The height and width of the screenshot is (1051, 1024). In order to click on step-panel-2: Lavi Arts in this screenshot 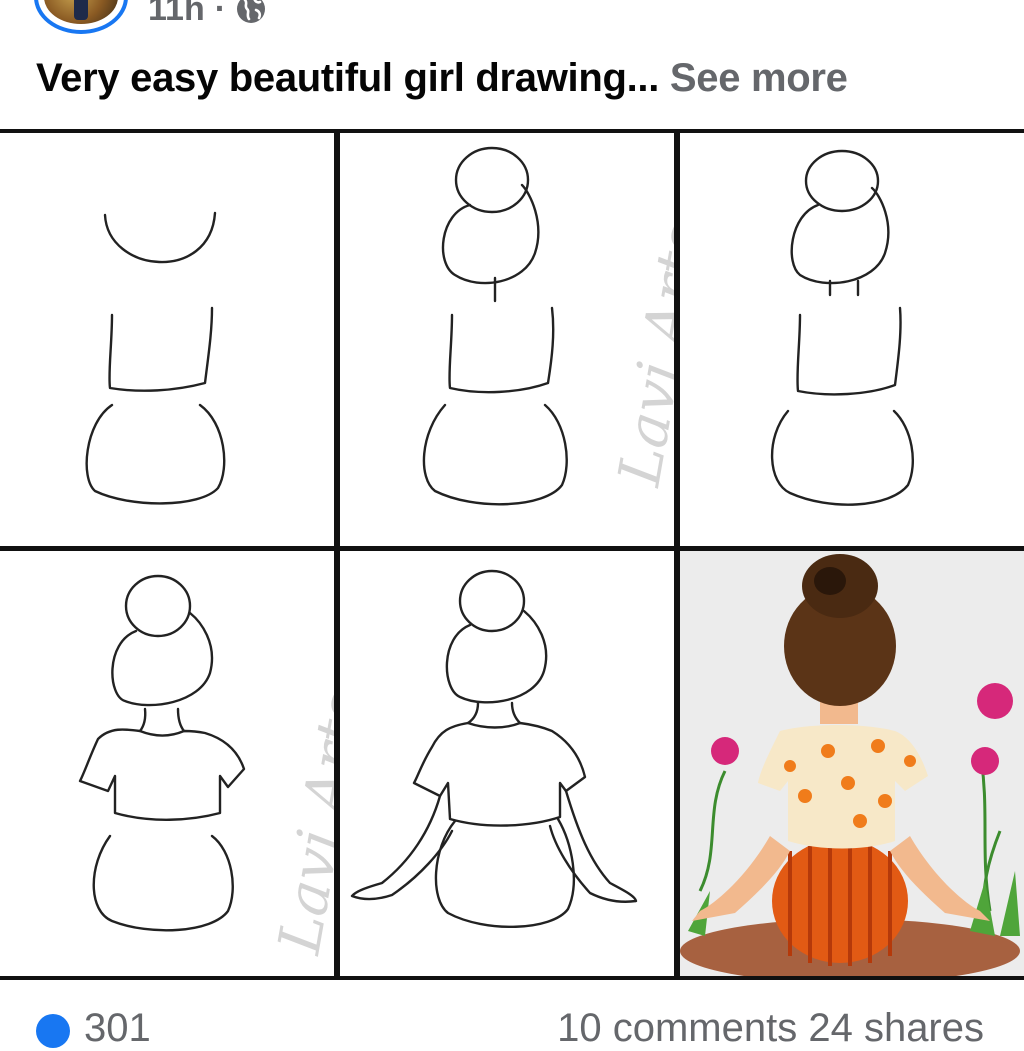, I will do `click(507, 339)`.